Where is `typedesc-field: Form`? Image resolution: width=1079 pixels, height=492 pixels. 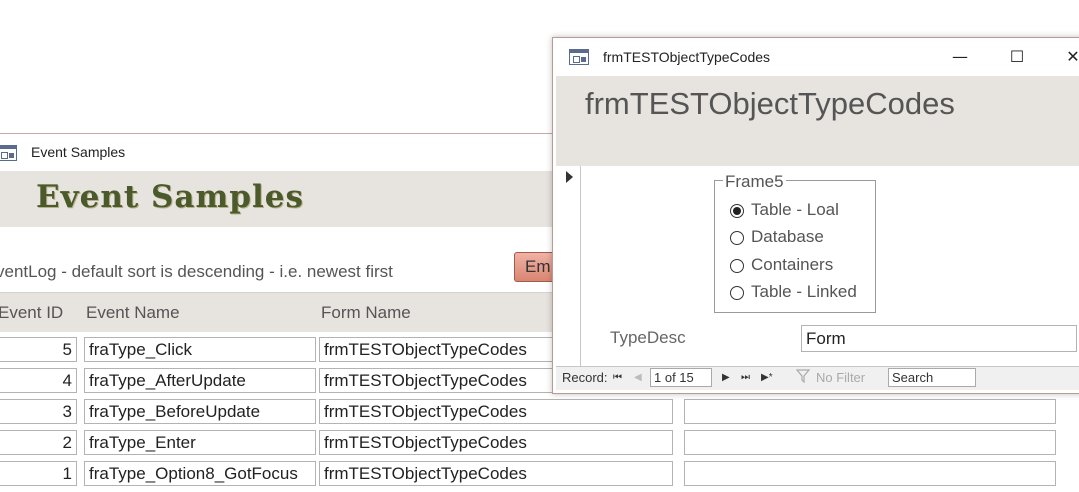 typedesc-field: Form is located at coordinates (939, 338).